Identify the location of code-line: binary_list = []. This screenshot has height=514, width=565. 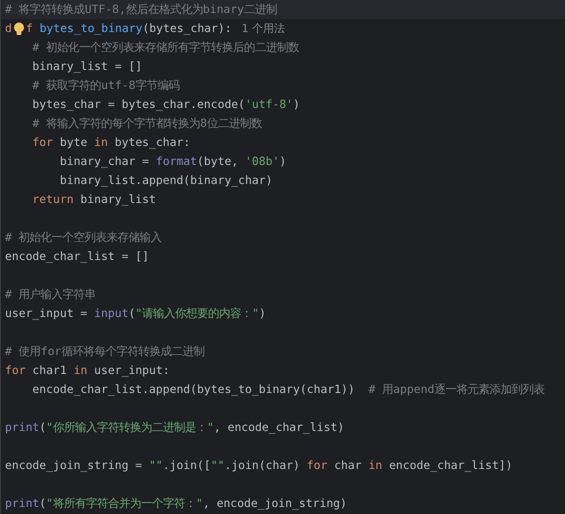
(86, 66).